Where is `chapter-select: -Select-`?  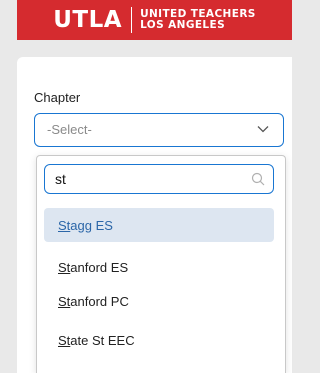
chapter-select: -Select- is located at coordinates (159, 130).